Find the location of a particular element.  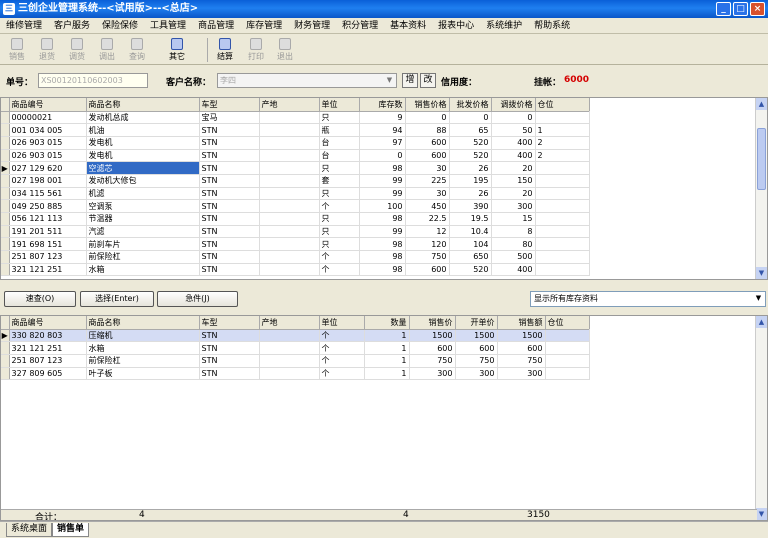

table-row: 00000021 发动机总成 宝马只 9 0 0 0 is located at coordinates (295, 118).